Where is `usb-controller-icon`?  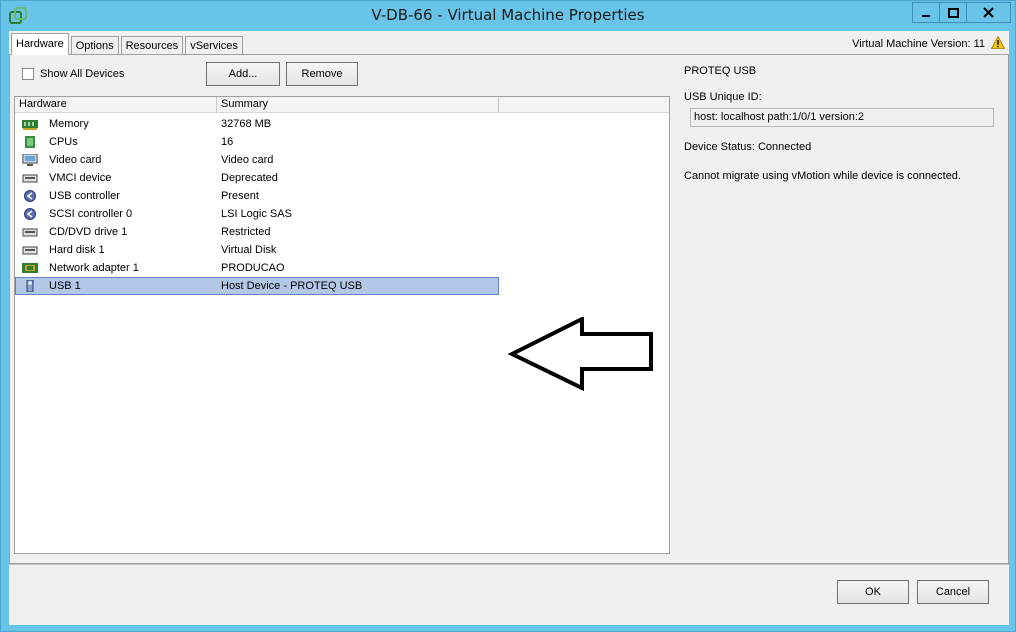 usb-controller-icon is located at coordinates (30, 196).